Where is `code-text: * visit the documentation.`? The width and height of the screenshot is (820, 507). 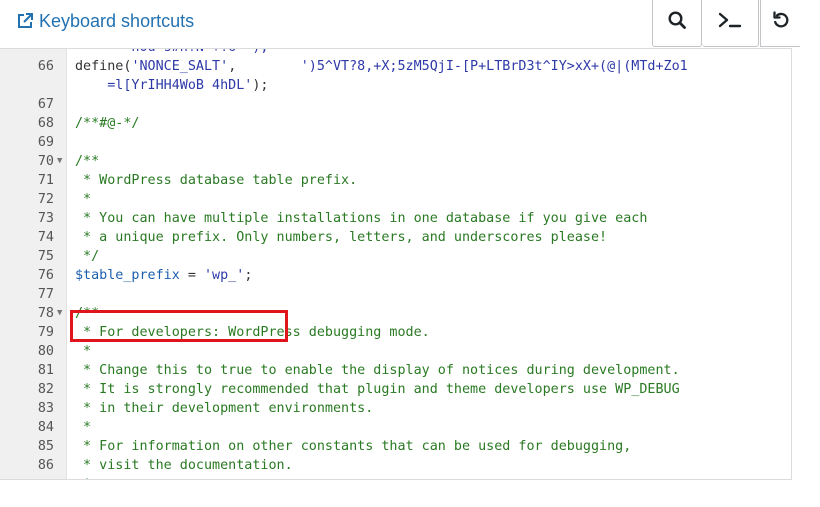 code-text: * visit the documentation. is located at coordinates (184, 465).